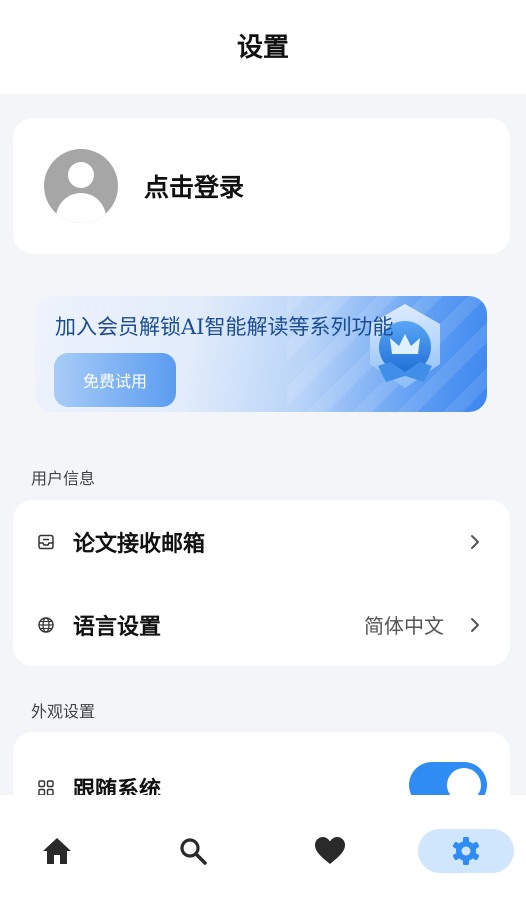  What do you see at coordinates (261, 354) in the screenshot?
I see `membership-banner: 加入会员解锁AI智能解读等系列功能 免费试用` at bounding box center [261, 354].